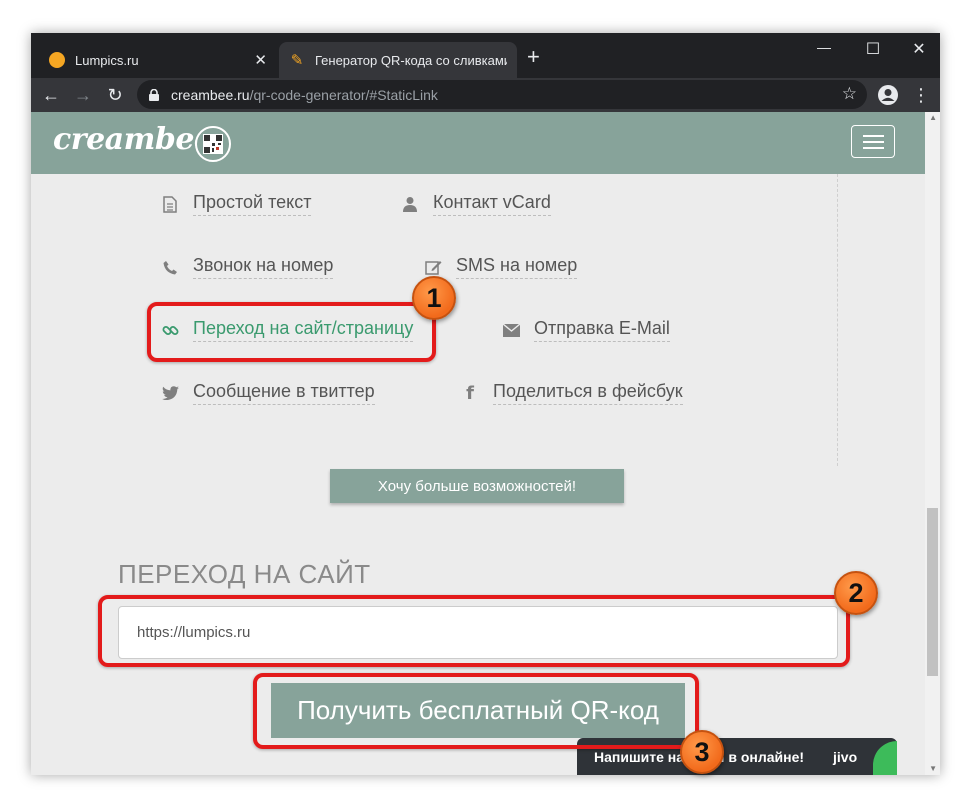  What do you see at coordinates (932, 592) in the screenshot?
I see `scrollbar-thumb` at bounding box center [932, 592].